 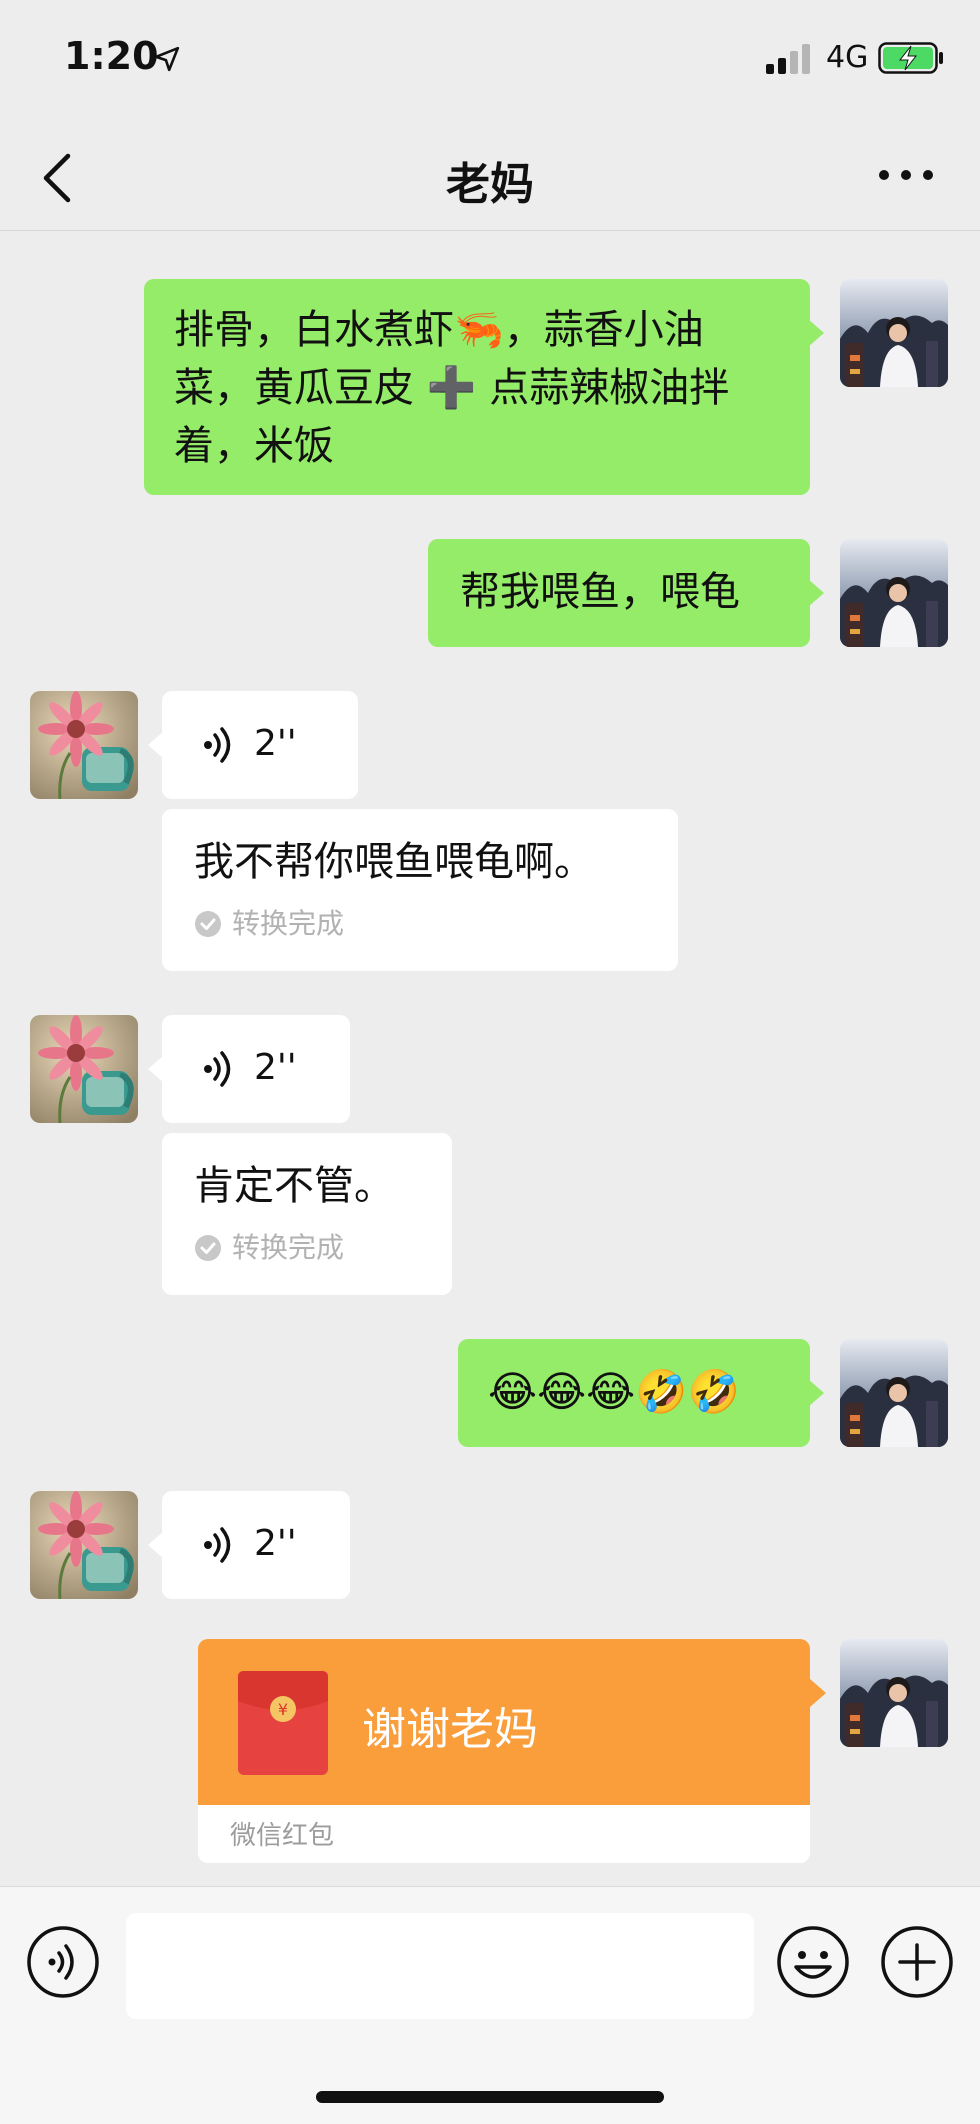 I want to click on more-dots-icon, so click(x=906, y=175).